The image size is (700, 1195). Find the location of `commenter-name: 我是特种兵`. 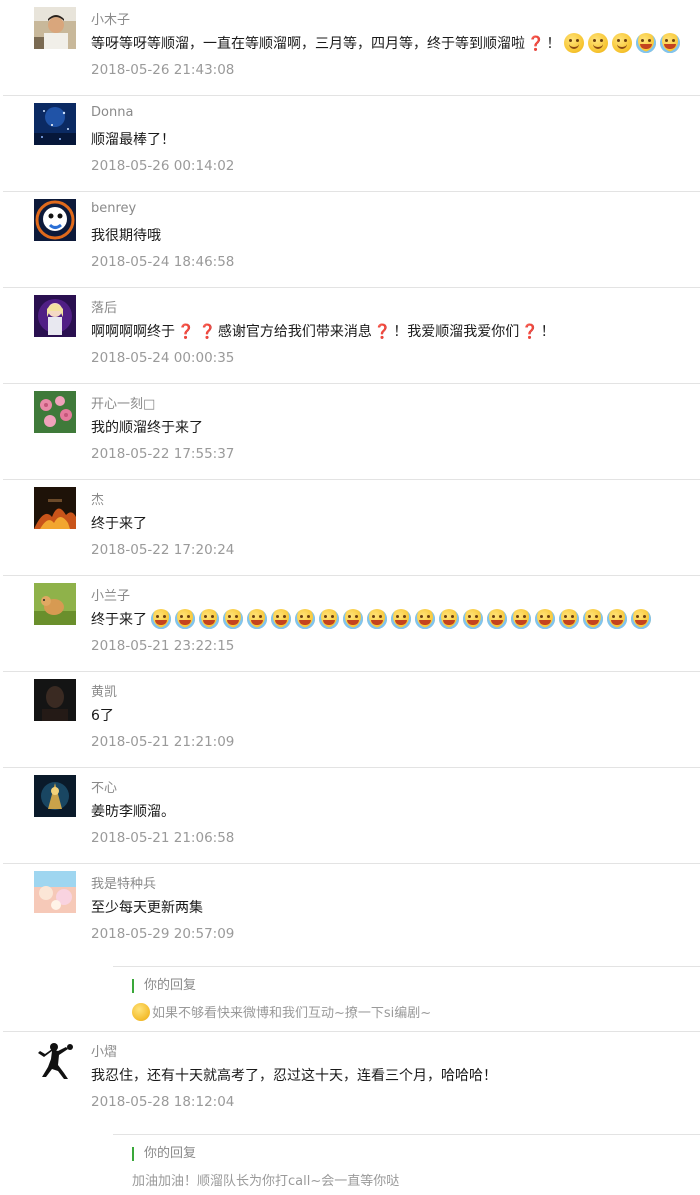

commenter-name: 我是特种兵 is located at coordinates (123, 882).